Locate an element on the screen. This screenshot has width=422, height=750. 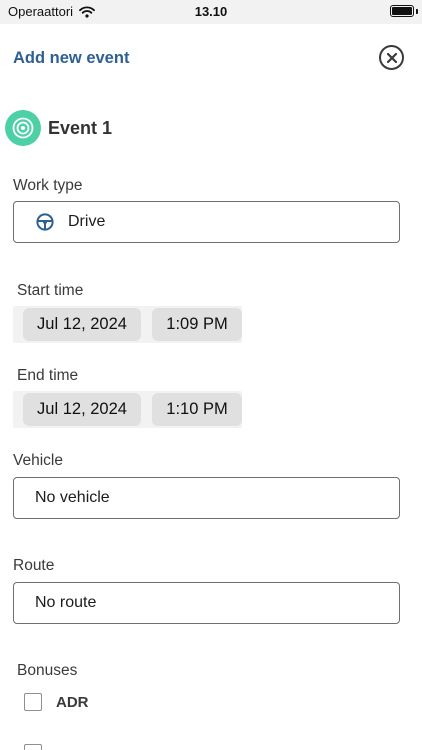
route-label: Route is located at coordinates (34, 565).